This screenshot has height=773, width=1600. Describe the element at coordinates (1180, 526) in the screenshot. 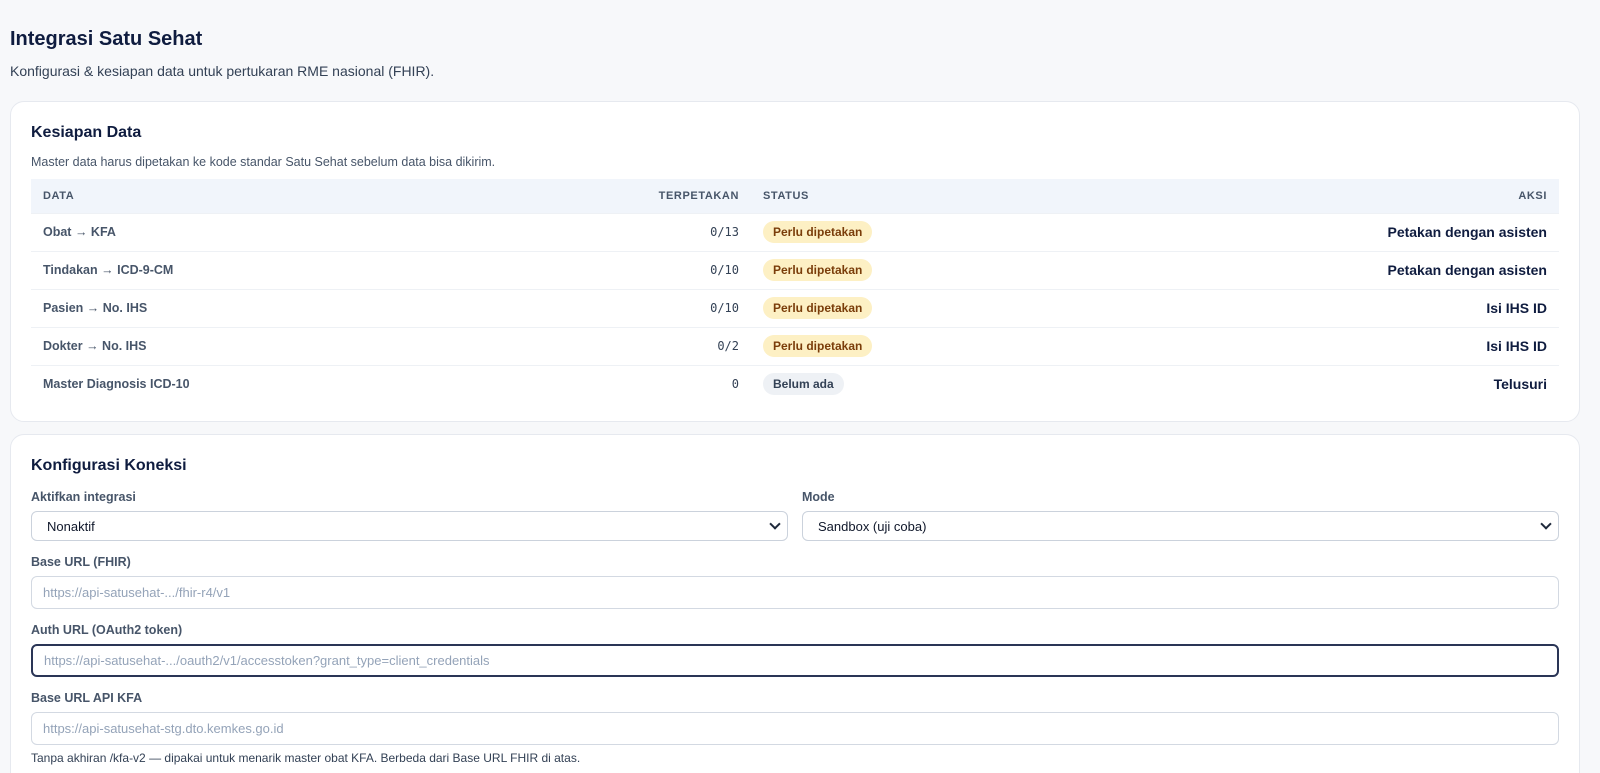

I see `mode-select: Sandbox (uji coba)` at that location.